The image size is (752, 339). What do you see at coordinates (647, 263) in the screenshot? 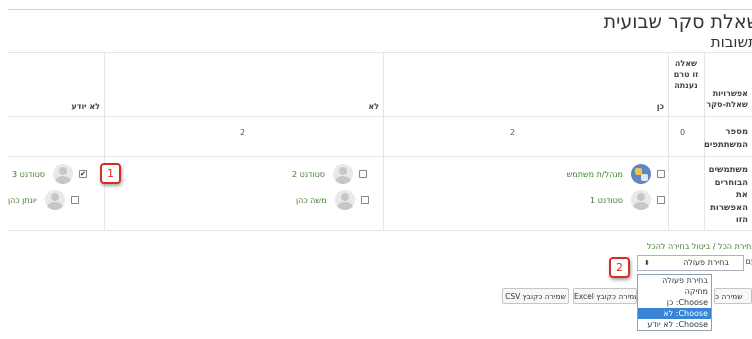
I see `select-arrows-icon: ⬍` at bounding box center [647, 263].